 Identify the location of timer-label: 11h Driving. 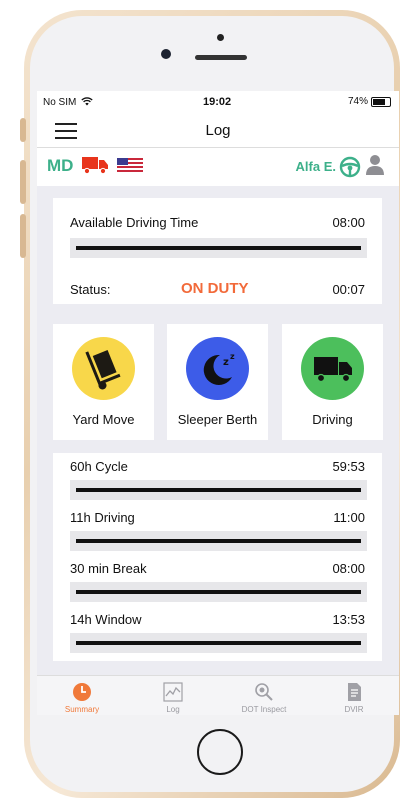
(102, 517).